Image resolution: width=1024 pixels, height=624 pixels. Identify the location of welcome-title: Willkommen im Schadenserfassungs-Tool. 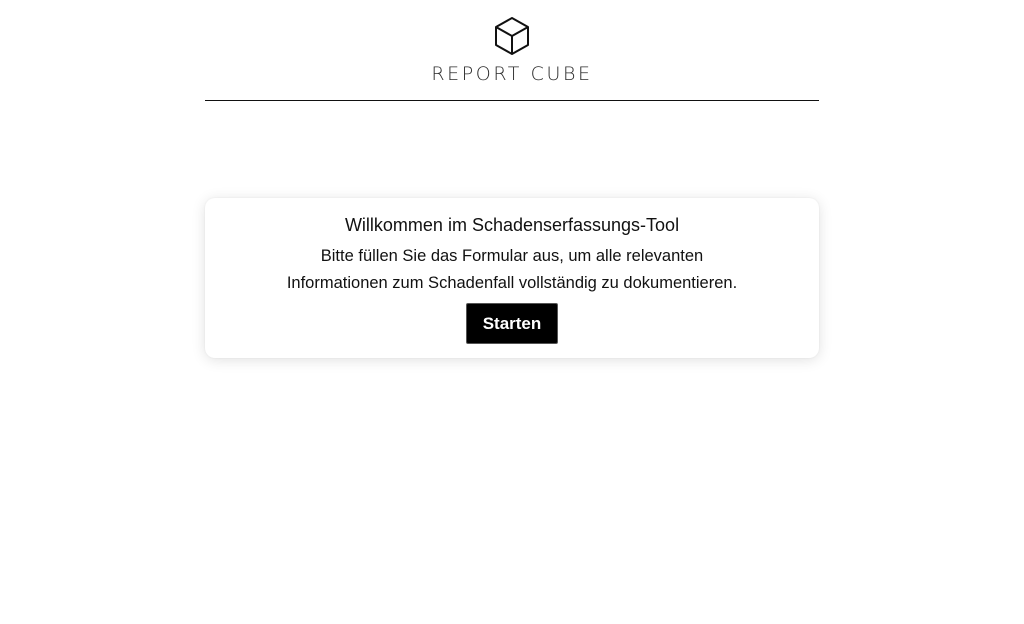
(512, 225).